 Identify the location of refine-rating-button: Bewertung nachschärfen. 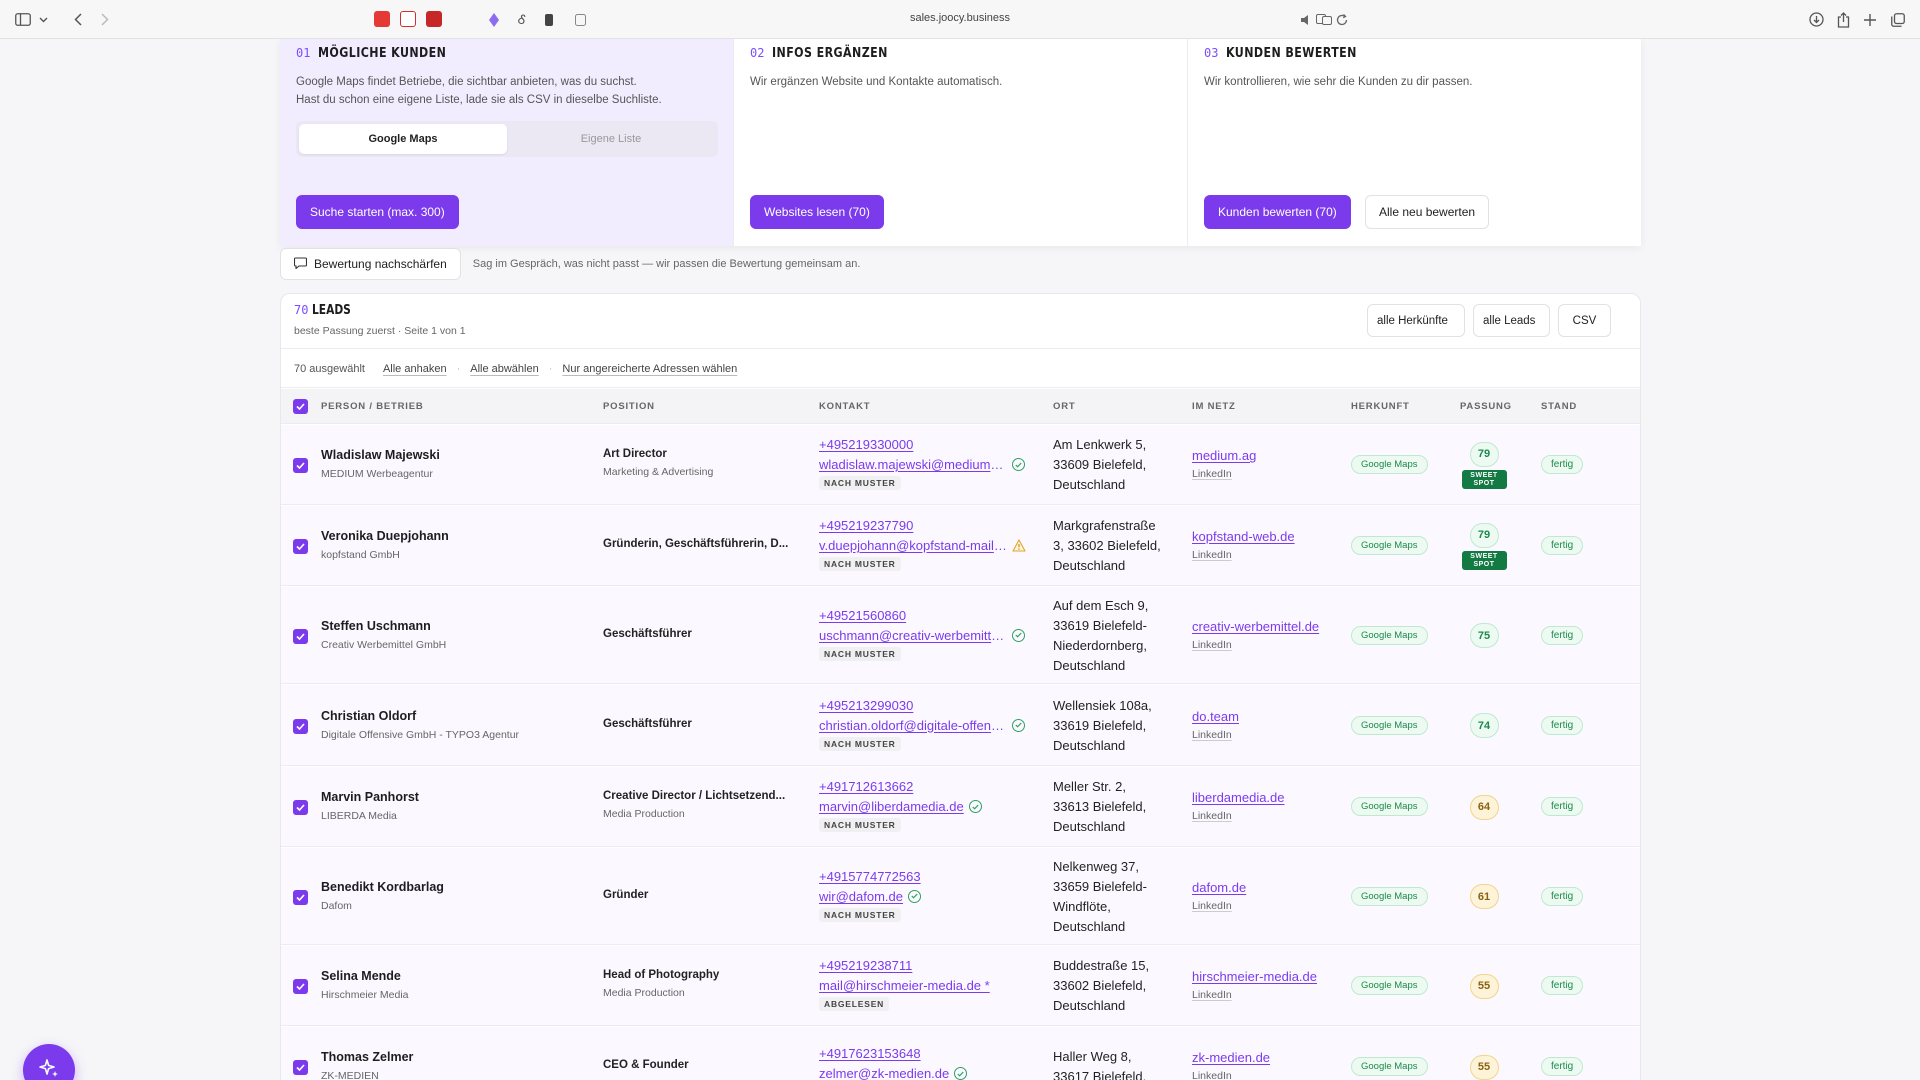
(370, 264).